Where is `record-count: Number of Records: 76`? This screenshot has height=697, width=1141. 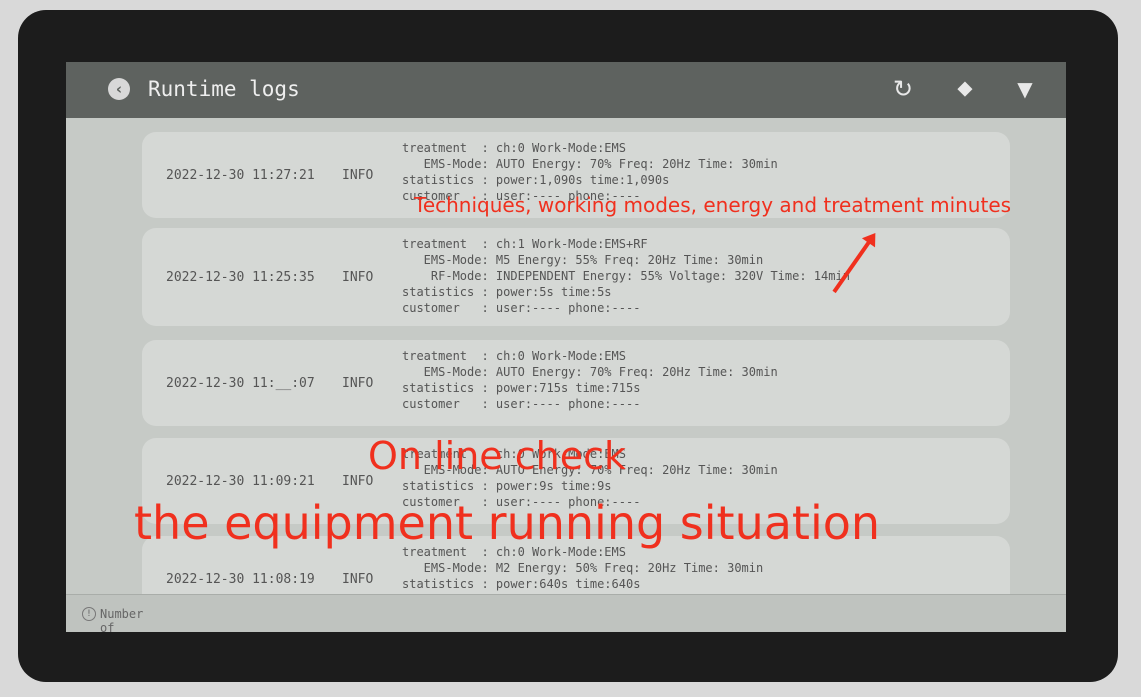 record-count: Number of Records: 76 is located at coordinates (122, 619).